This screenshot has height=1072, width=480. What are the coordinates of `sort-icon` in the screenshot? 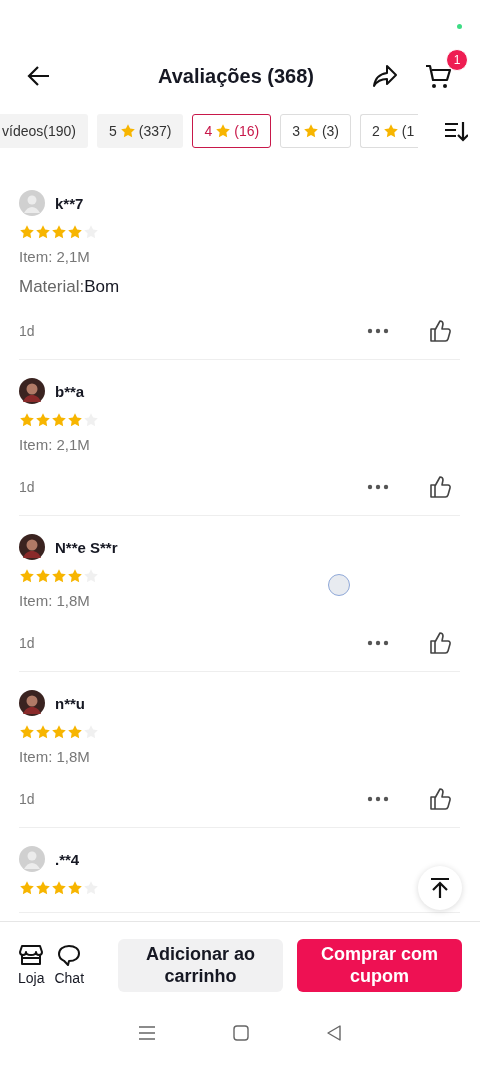 It's located at (456, 131).